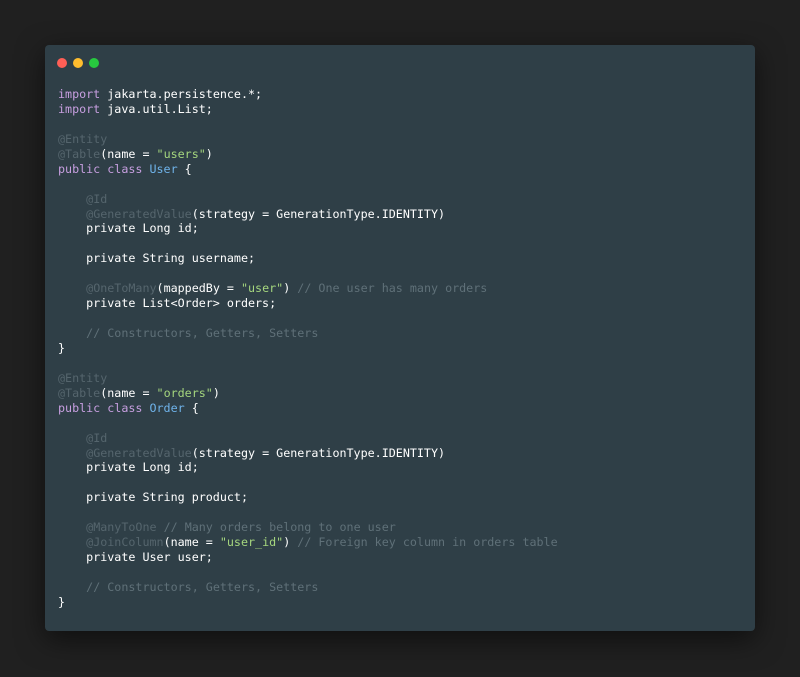  I want to click on code-token: private User user;, so click(135, 557).